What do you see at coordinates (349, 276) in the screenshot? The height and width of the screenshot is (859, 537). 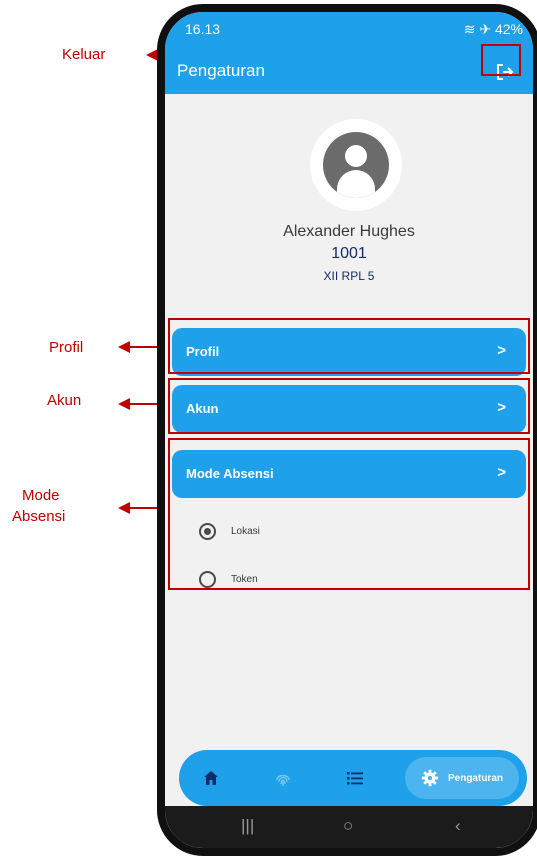 I see `user-class: XII RPL 5` at bounding box center [349, 276].